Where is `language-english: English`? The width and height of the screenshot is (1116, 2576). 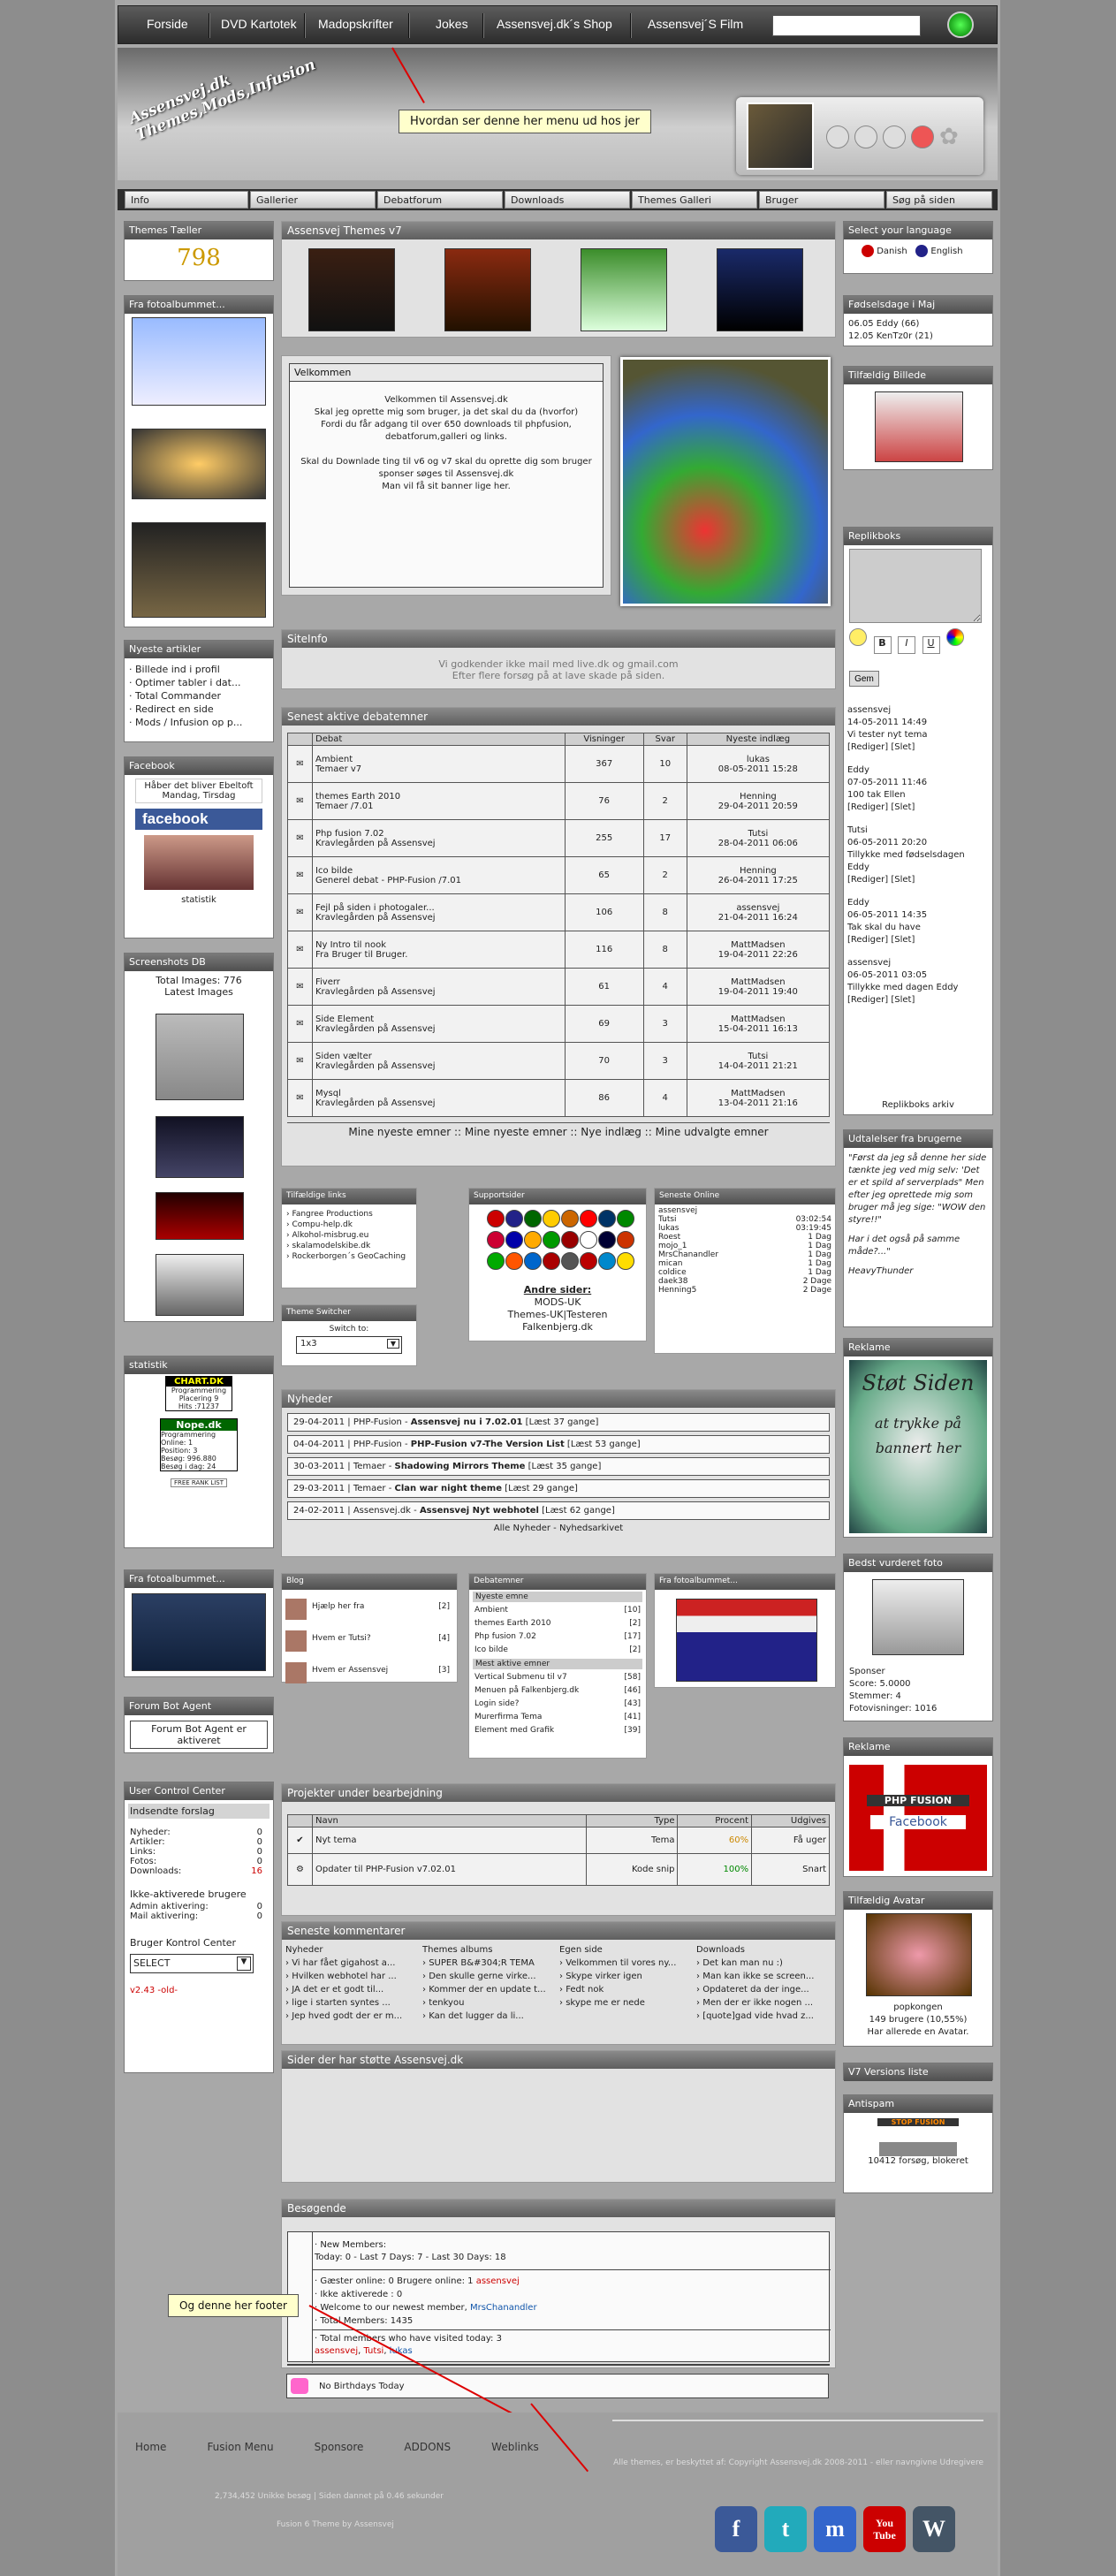 language-english: English is located at coordinates (939, 251).